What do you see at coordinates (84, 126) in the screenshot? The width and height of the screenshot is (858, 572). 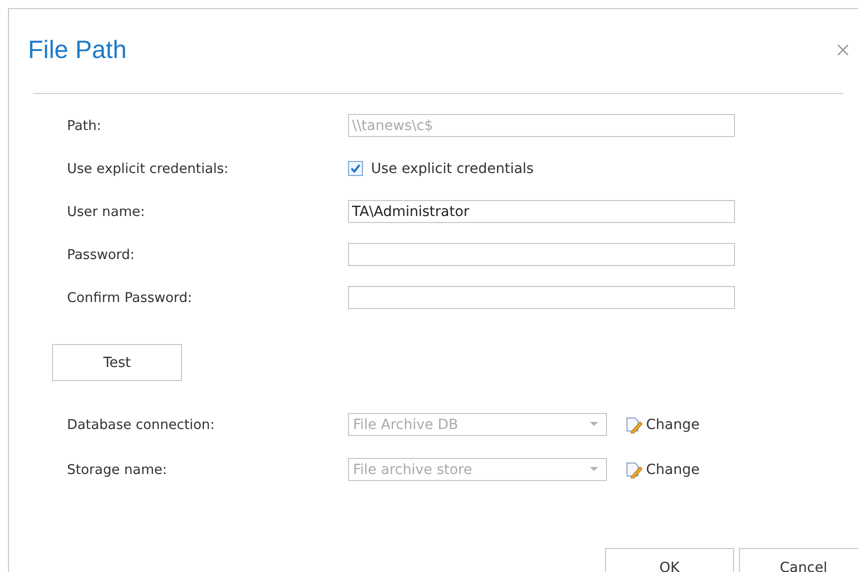 I see `field-label: Path:` at bounding box center [84, 126].